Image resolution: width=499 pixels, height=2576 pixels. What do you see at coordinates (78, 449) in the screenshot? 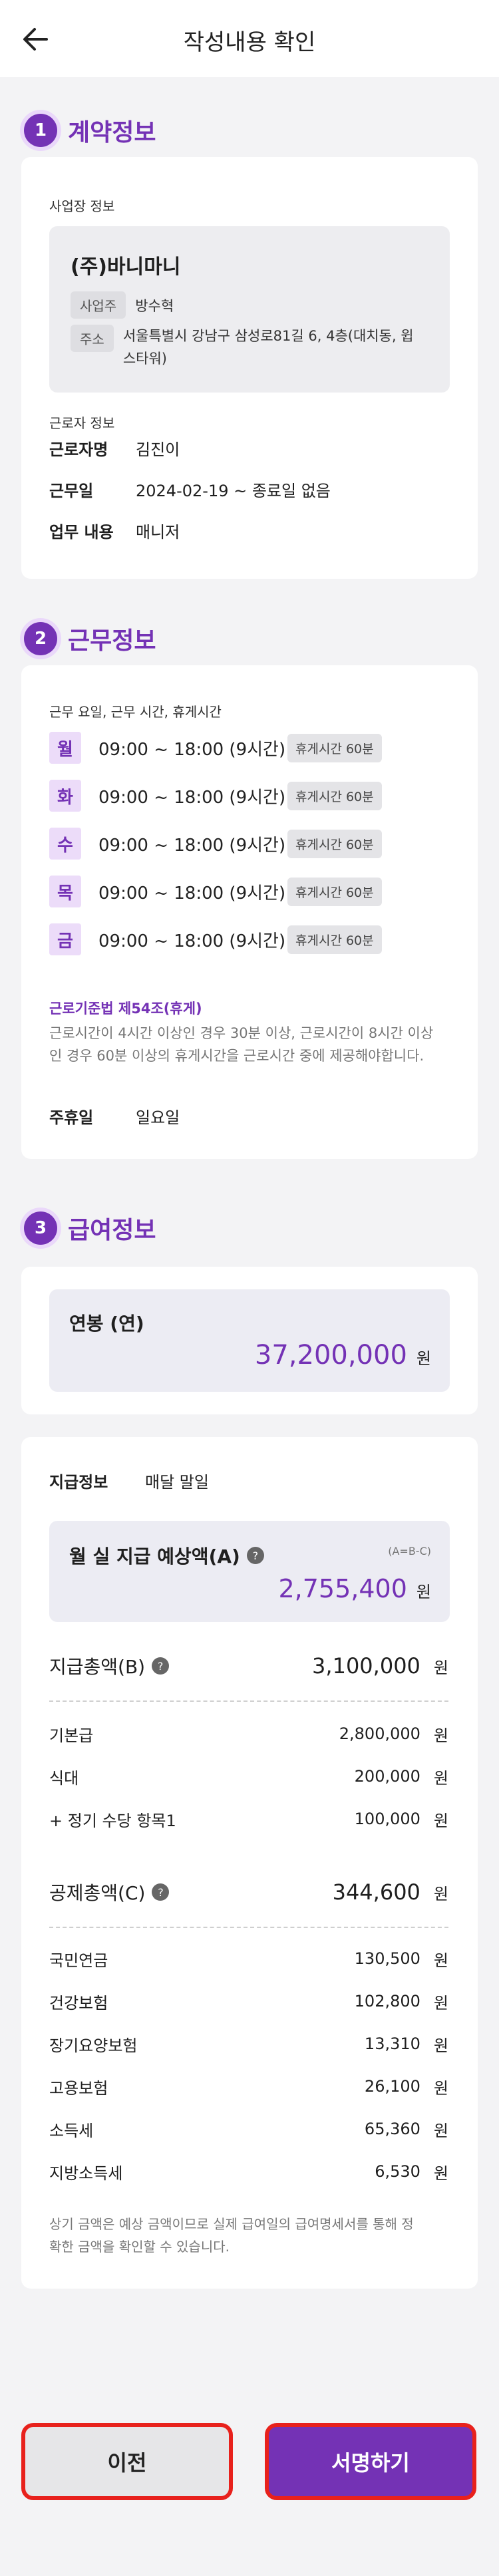
I see `field-key: 근로자명` at bounding box center [78, 449].